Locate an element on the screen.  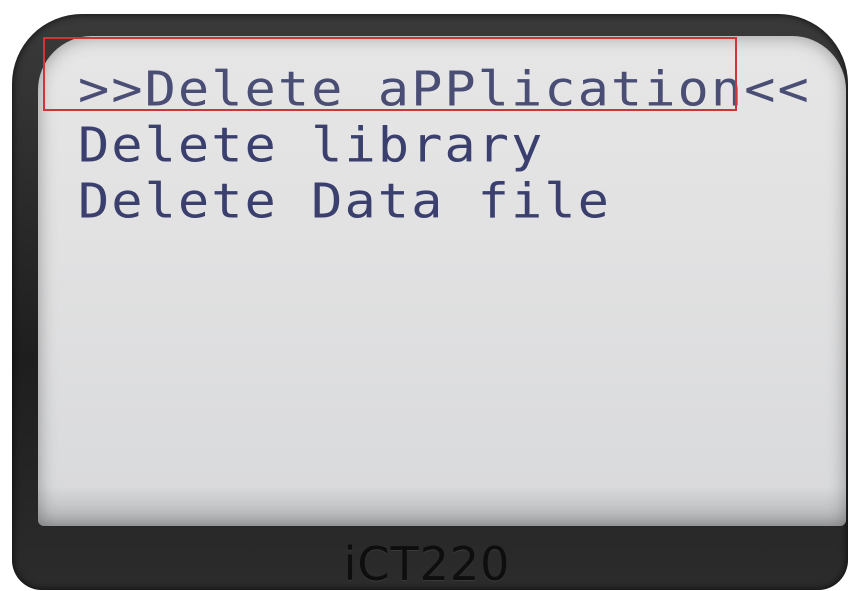
menu-item-delete-application: >>Delete aPPlication<< is located at coordinates (444, 90).